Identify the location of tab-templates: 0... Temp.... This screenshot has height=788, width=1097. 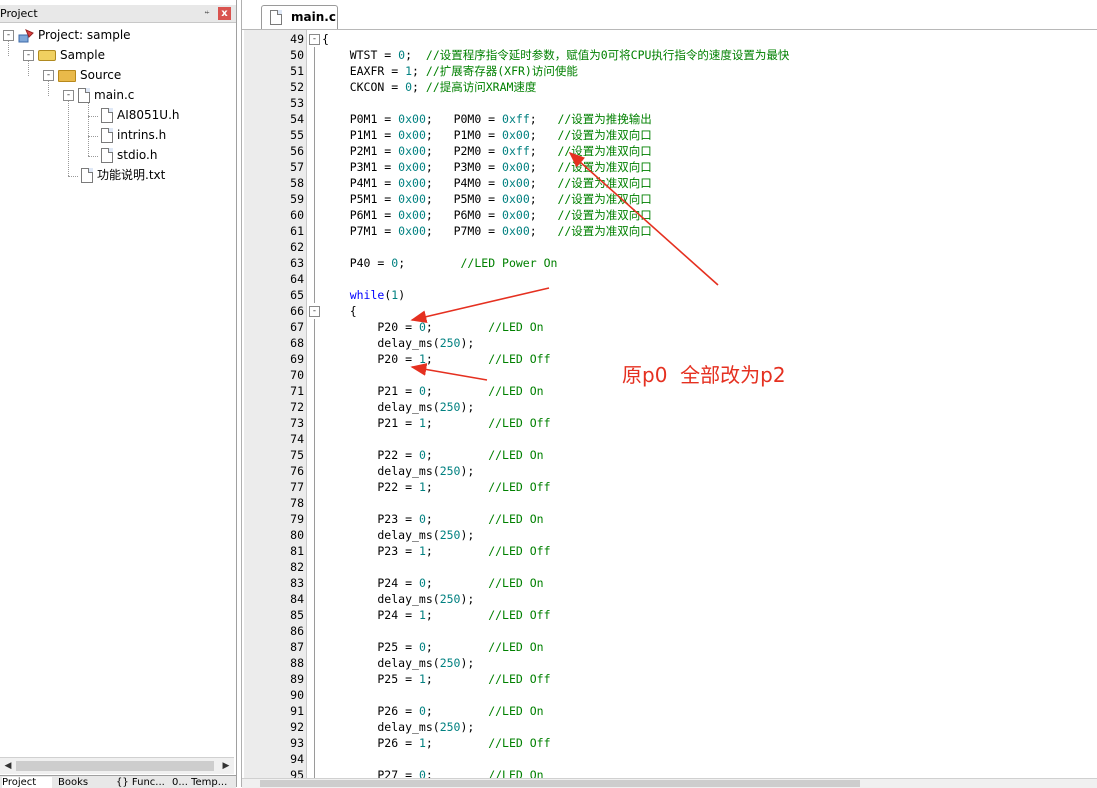
(202, 782).